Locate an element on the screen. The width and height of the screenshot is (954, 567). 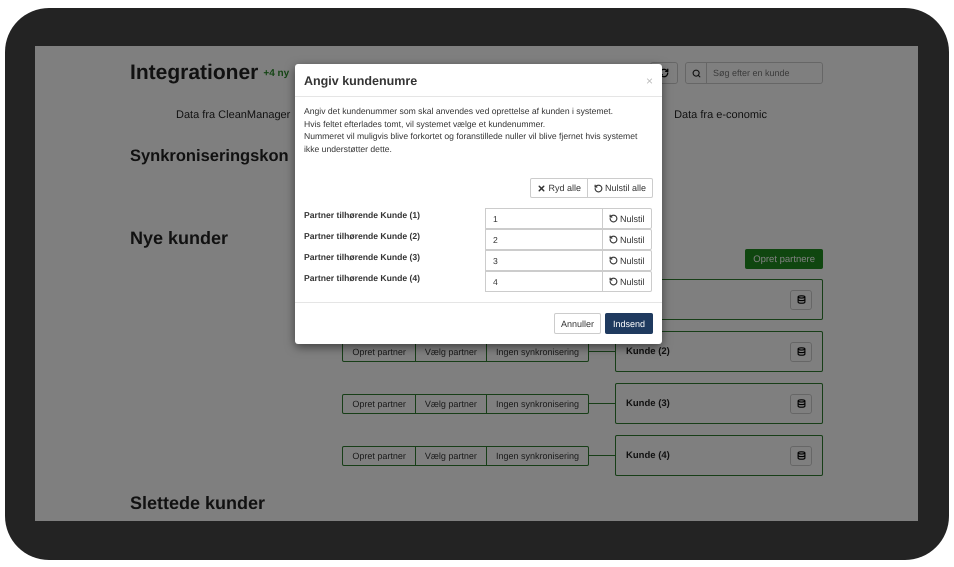
source-label: Data fra CleanManager is located at coordinates (233, 115).